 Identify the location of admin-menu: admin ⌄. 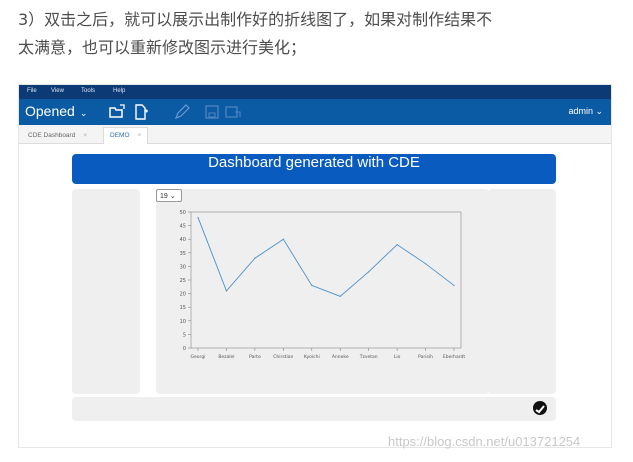
(585, 111).